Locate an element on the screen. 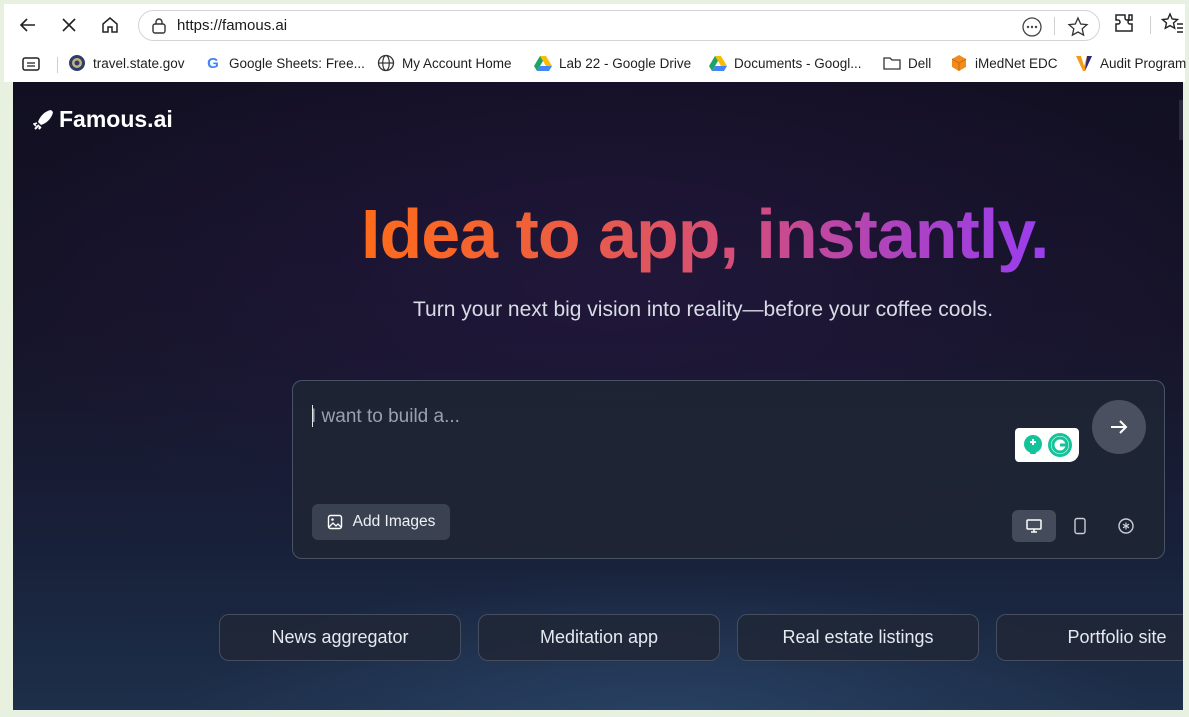  bookmark-label: Lab 22 - Google Drive is located at coordinates (625, 63).